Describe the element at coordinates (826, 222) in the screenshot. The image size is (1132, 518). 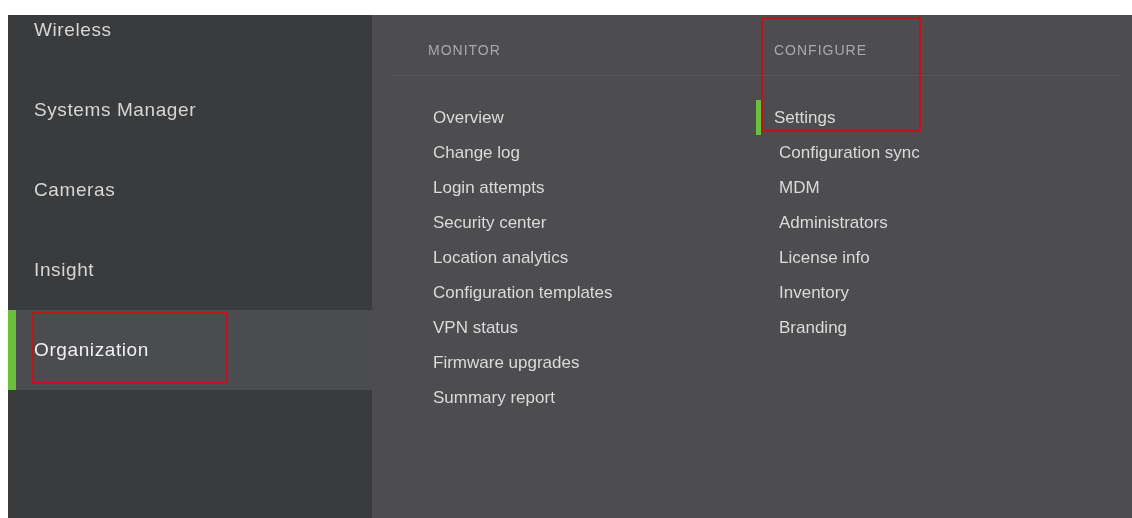
I see `menu-item: Administrators` at that location.